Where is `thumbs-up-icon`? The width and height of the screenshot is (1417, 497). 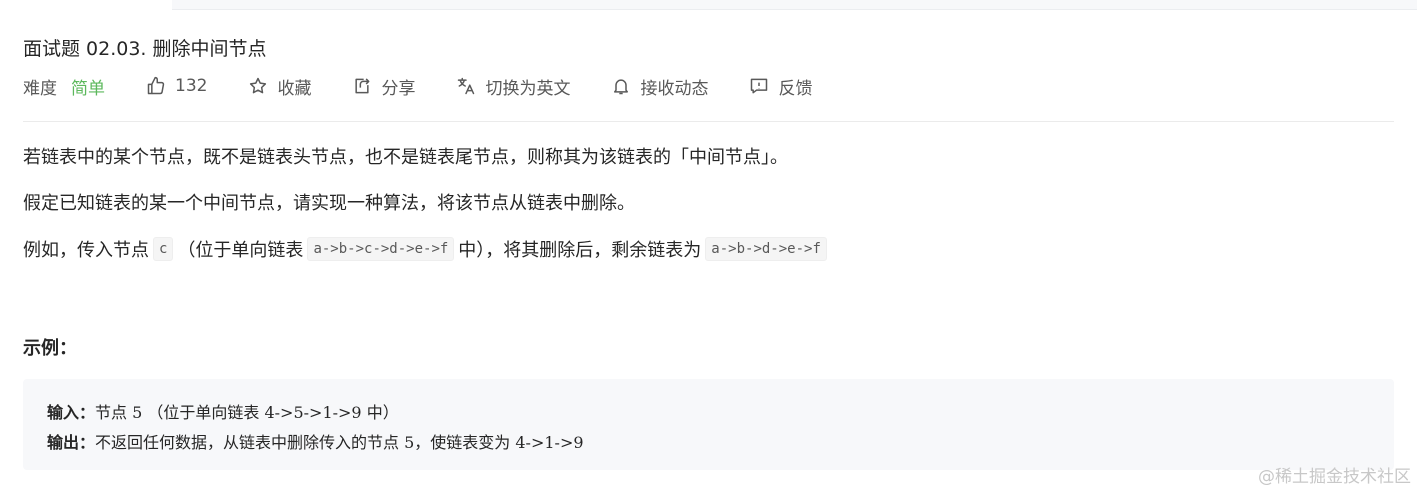 thumbs-up-icon is located at coordinates (156, 85).